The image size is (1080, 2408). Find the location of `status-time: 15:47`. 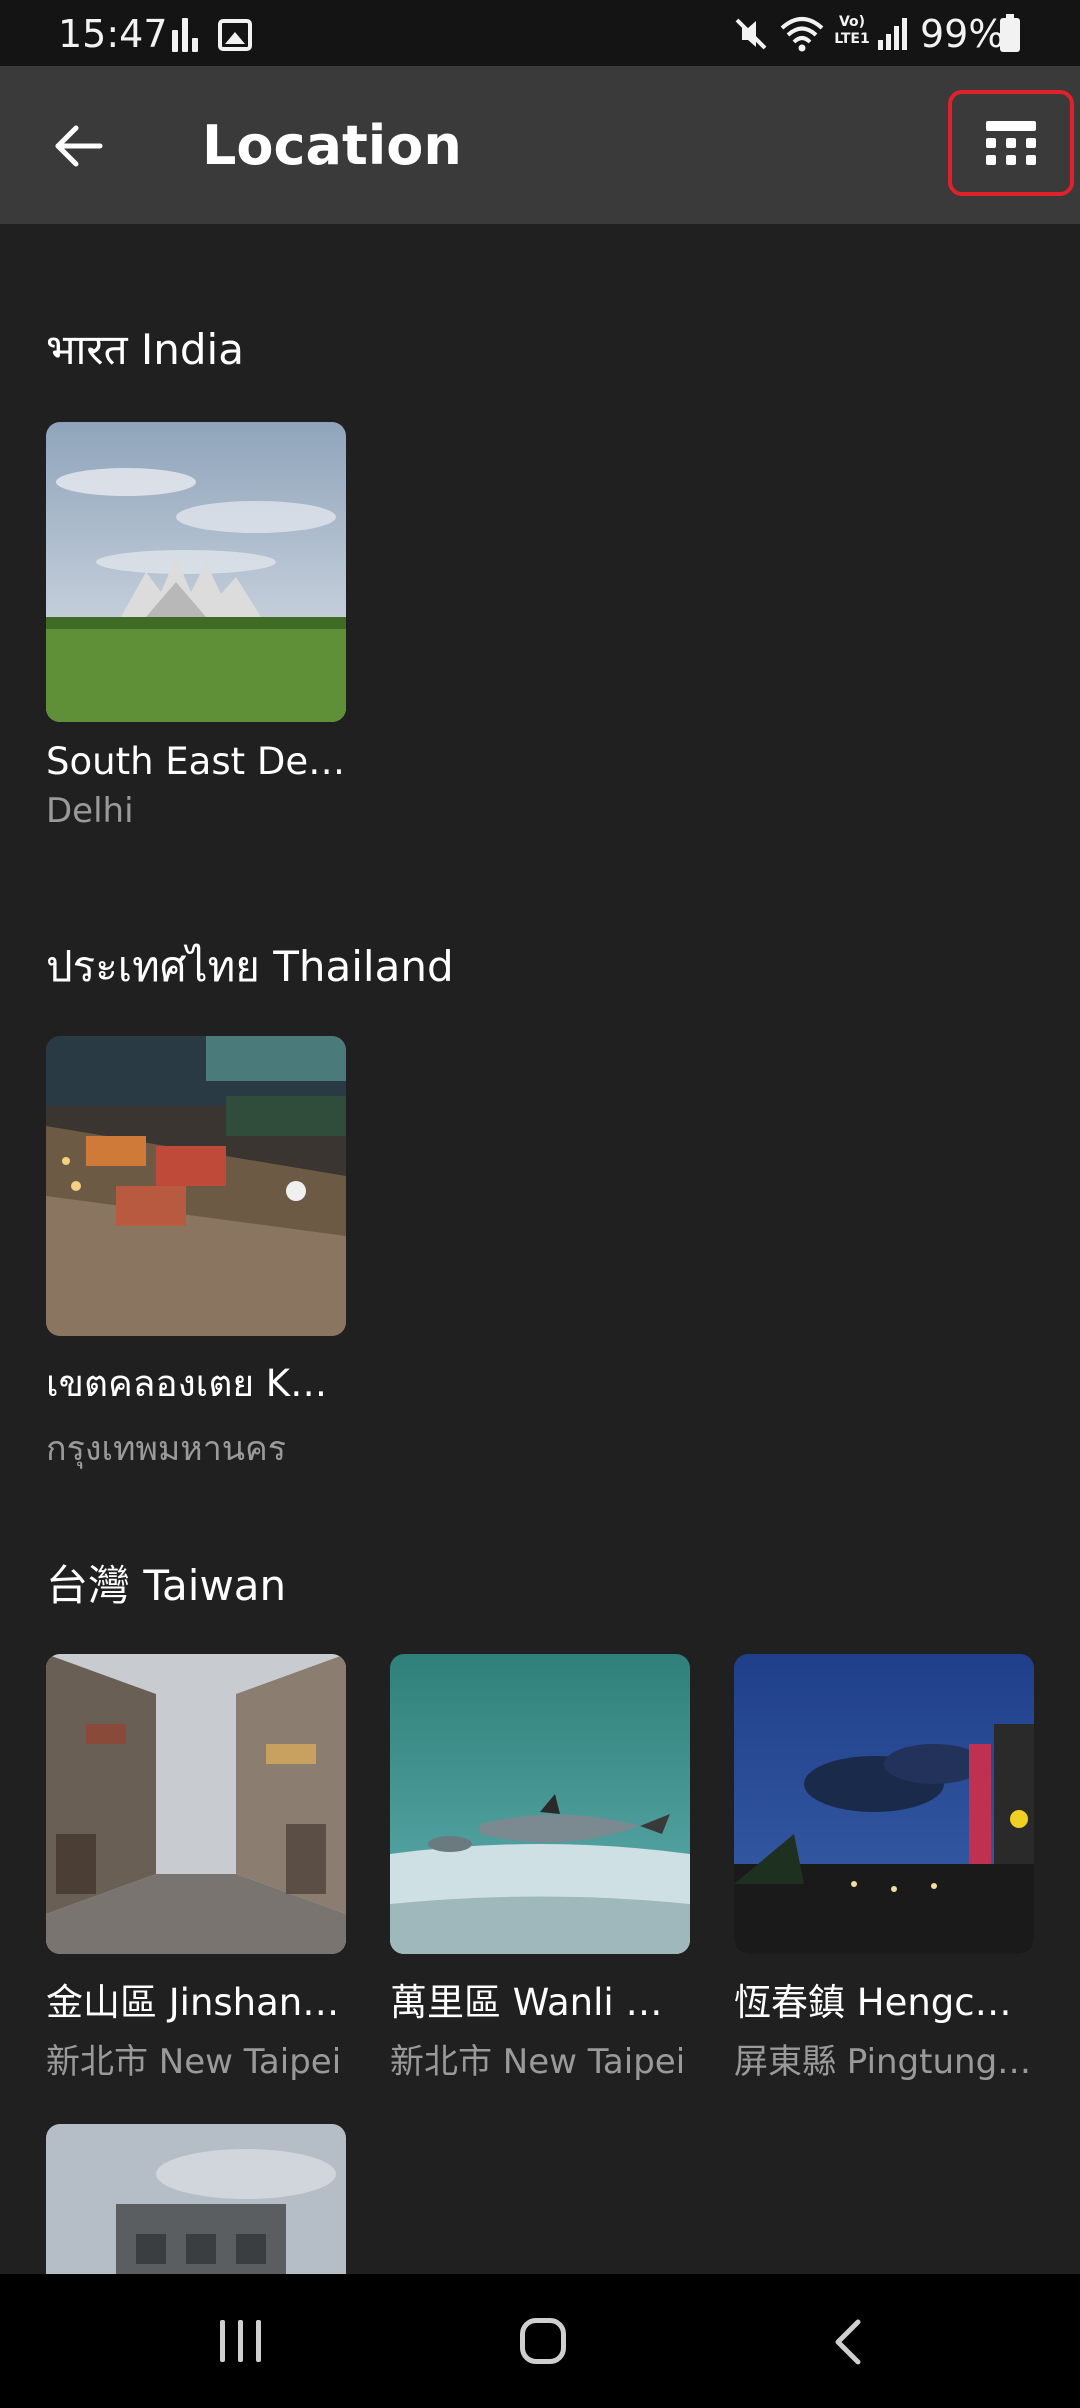

status-time: 15:47 is located at coordinates (113, 34).